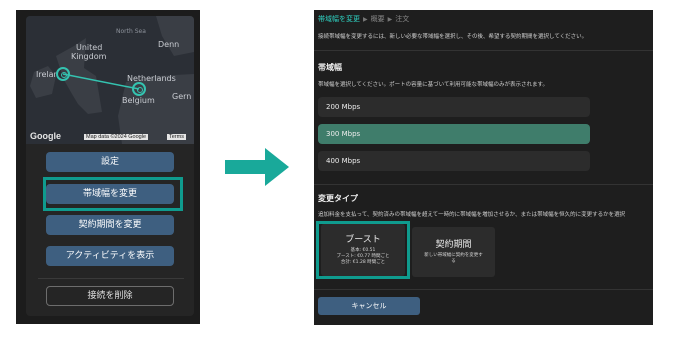  What do you see at coordinates (110, 256) in the screenshot?
I see `show-activity-button: アクティビティを表示` at bounding box center [110, 256].